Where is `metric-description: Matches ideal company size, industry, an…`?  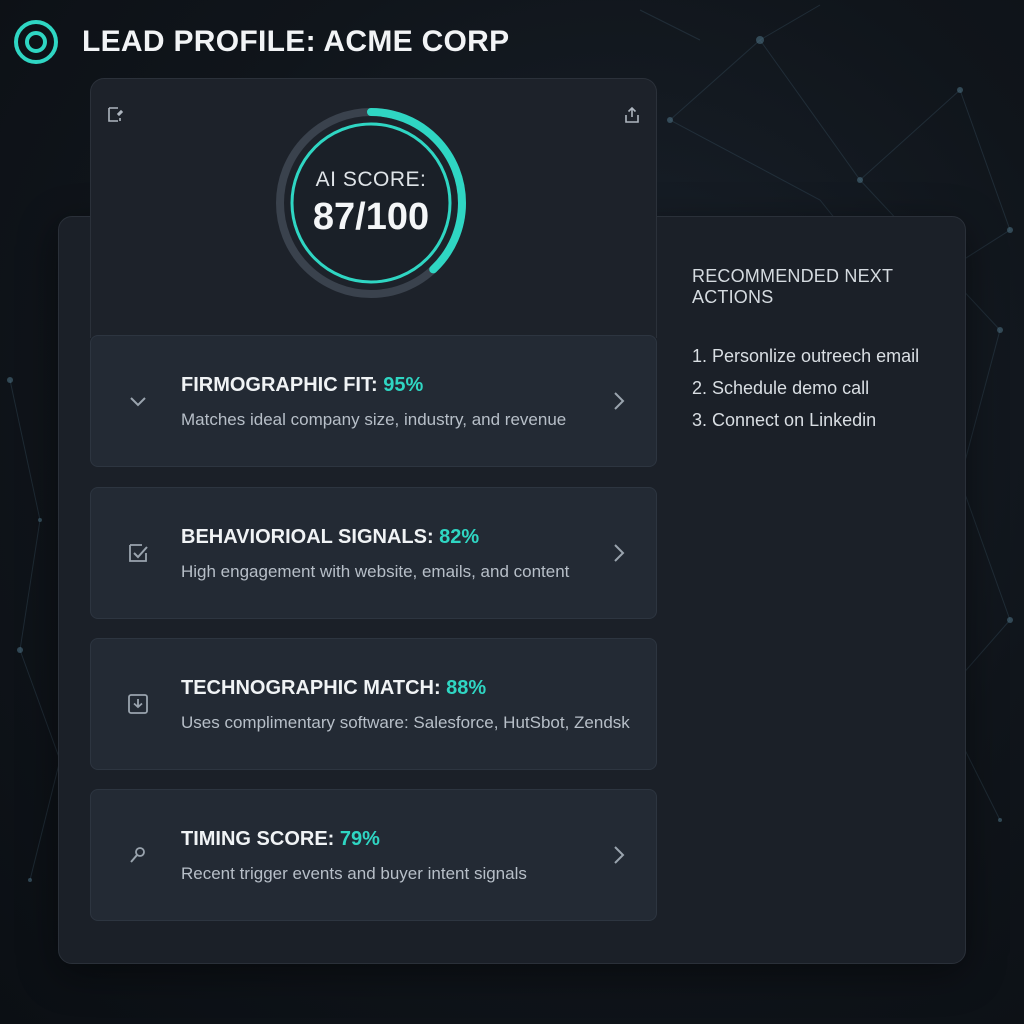
metric-description: Matches ideal company size, industry, an… is located at coordinates (374, 419).